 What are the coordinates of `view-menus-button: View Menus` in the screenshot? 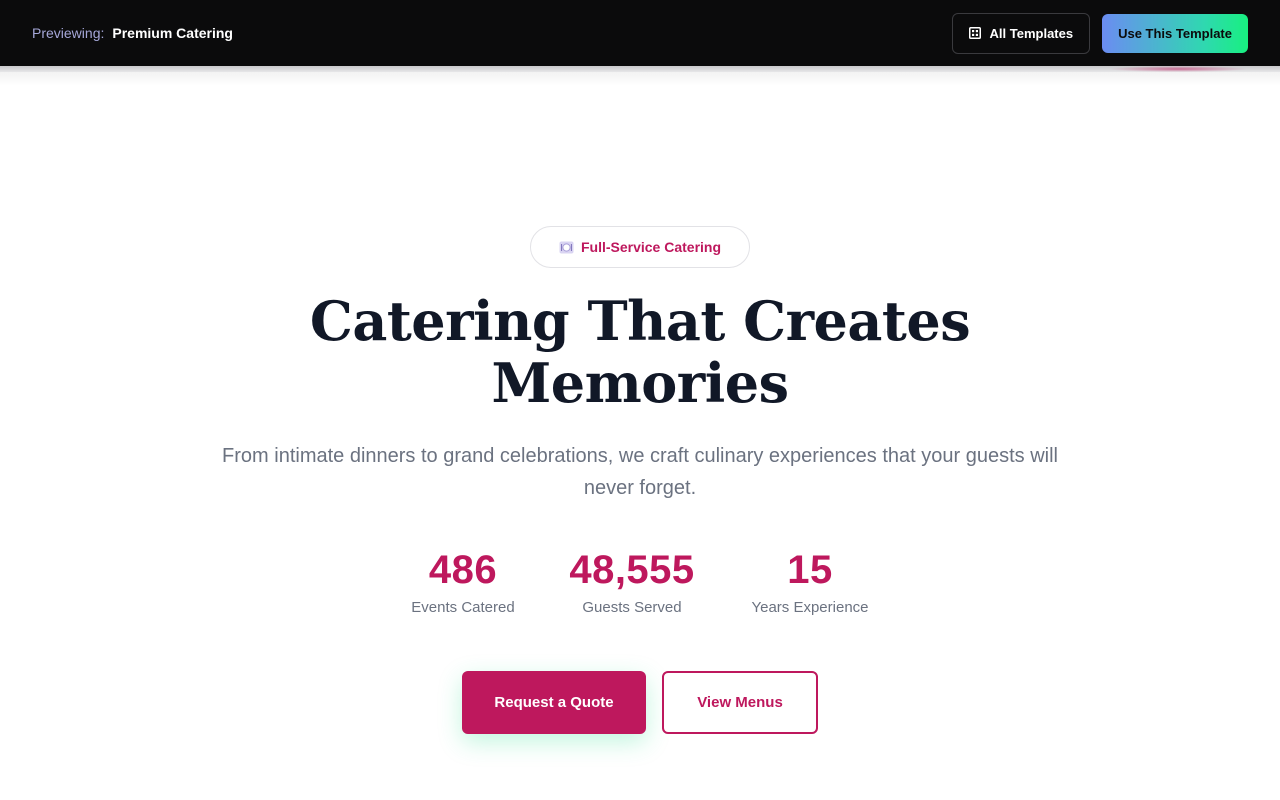 It's located at (740, 702).